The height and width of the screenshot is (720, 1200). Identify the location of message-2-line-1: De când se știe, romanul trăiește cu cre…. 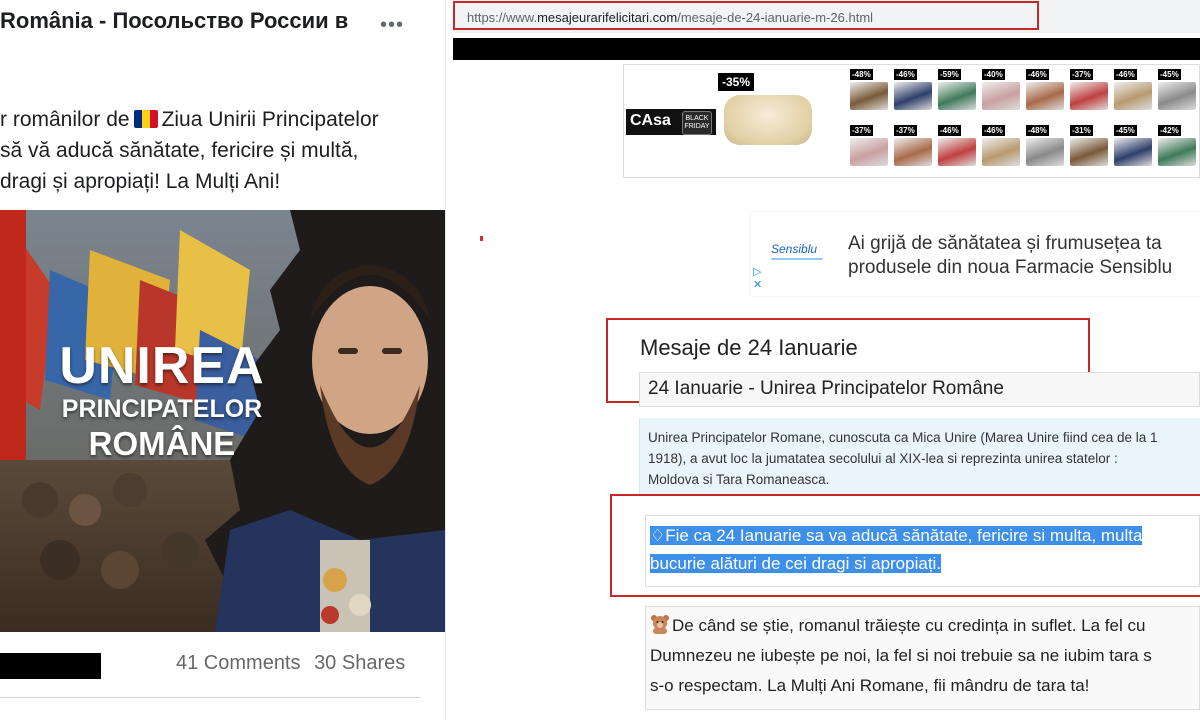
(922, 626).